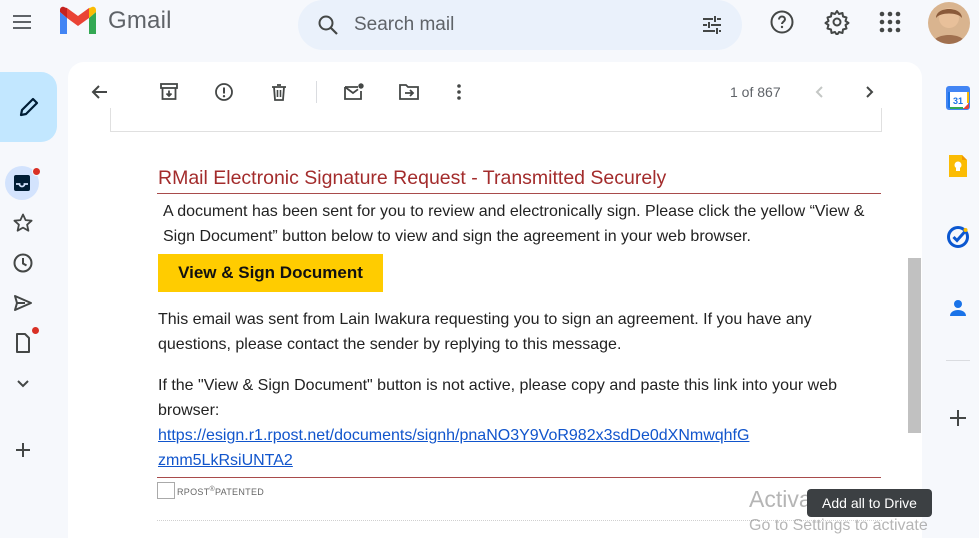  What do you see at coordinates (958, 308) in the screenshot?
I see `contacts-icon` at bounding box center [958, 308].